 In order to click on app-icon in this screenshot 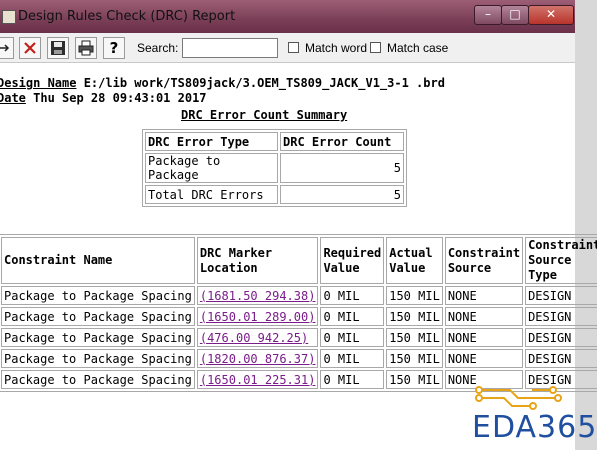, I will do `click(9, 17)`.